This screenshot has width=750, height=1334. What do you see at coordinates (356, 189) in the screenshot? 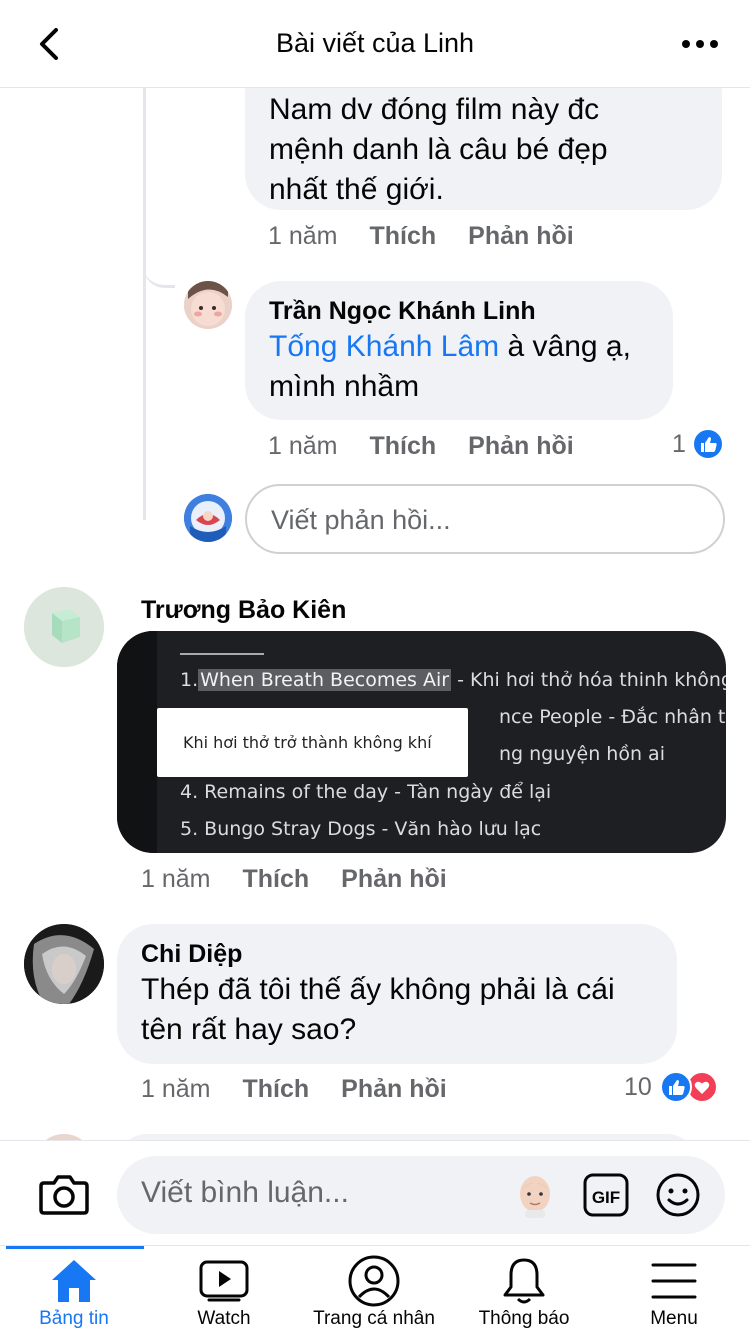
I see `comment-text: nhất thế giới.` at bounding box center [356, 189].